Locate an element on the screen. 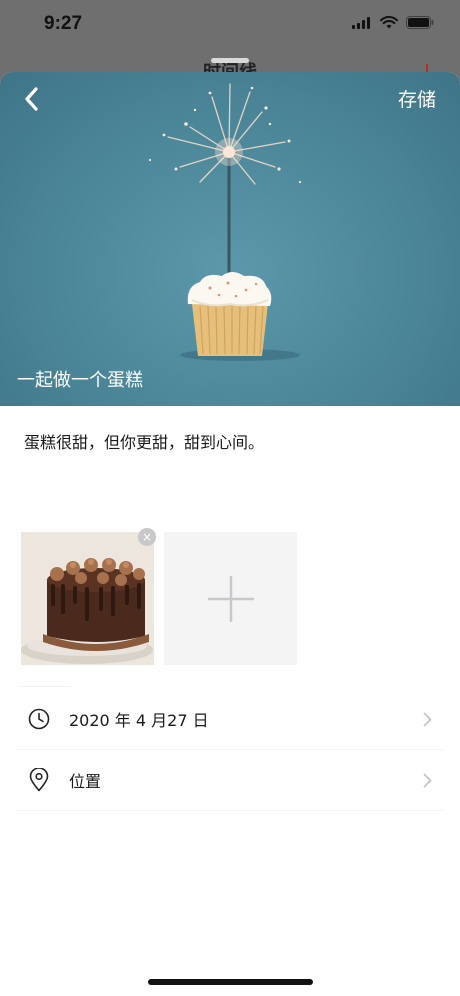 The image size is (460, 996). home-indicator is located at coordinates (230, 982).